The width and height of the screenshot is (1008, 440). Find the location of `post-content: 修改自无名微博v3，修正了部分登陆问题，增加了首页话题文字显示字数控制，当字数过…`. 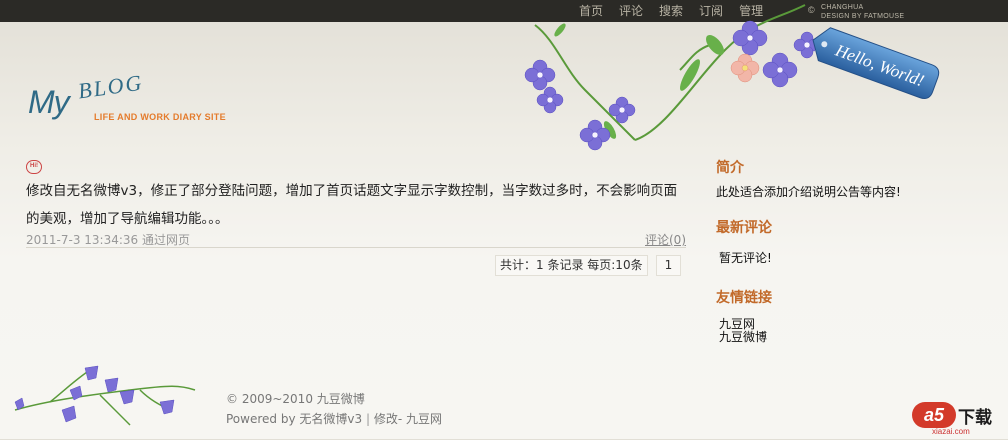

post-content: 修改自无名微博v3，修正了部分登陆问题，增加了首页话题文字显示字数控制，当字数过… is located at coordinates (352, 205).